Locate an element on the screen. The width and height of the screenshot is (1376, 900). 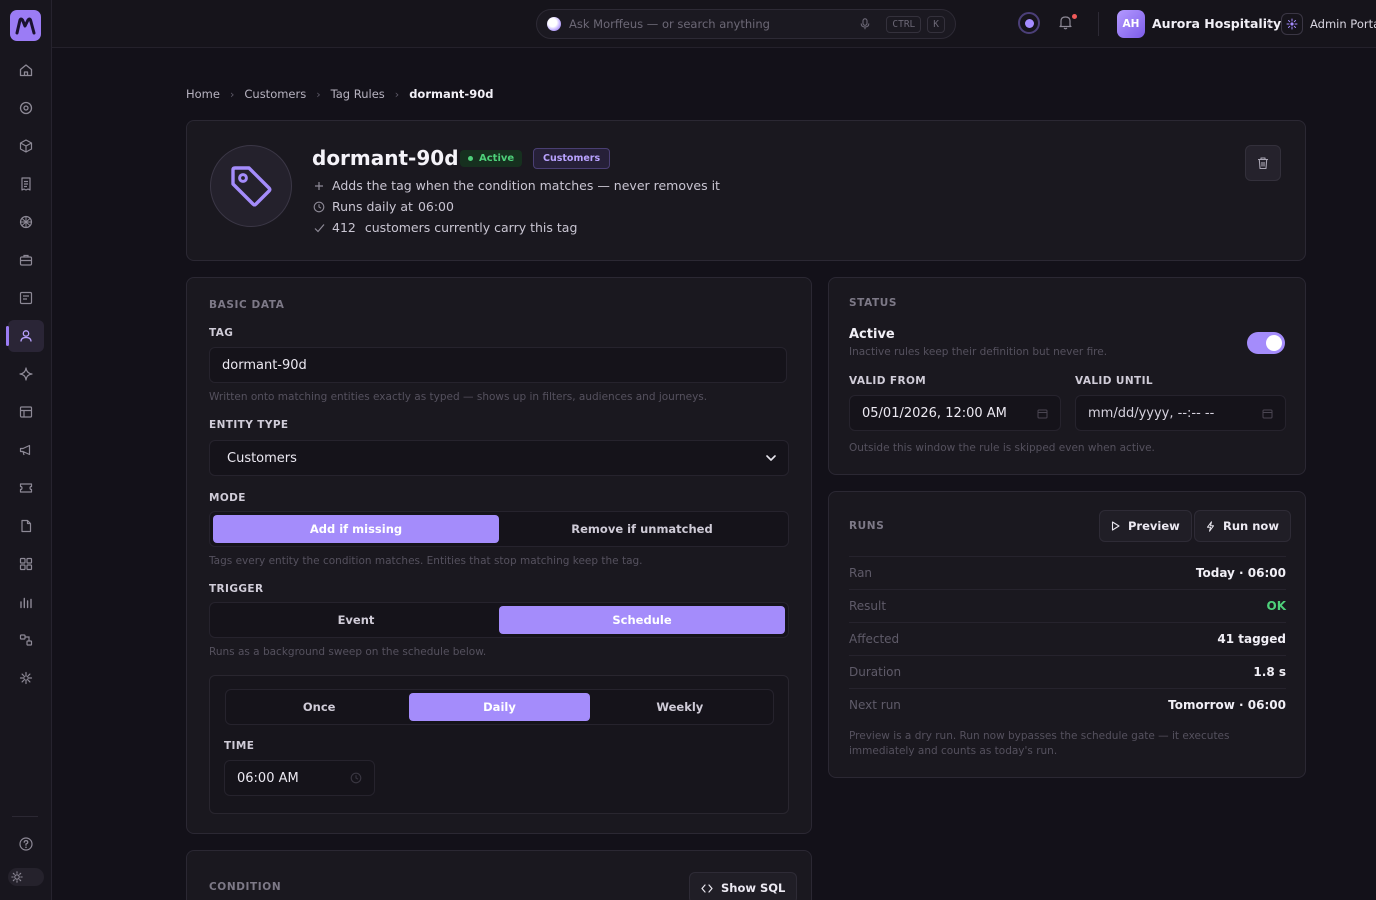
frequency-option-once: Once is located at coordinates (319, 707).